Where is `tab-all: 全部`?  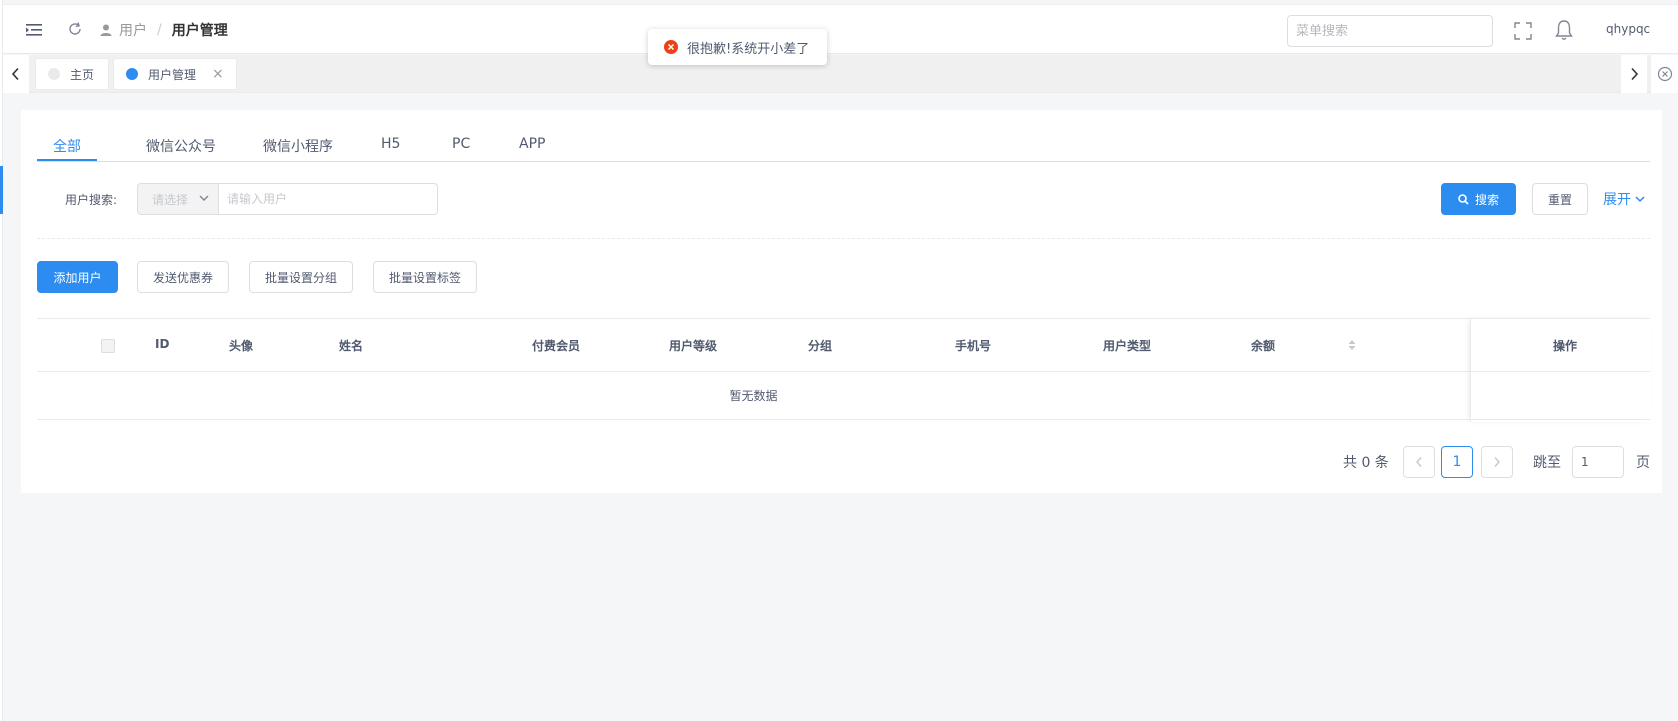 tab-all: 全部 is located at coordinates (67, 146).